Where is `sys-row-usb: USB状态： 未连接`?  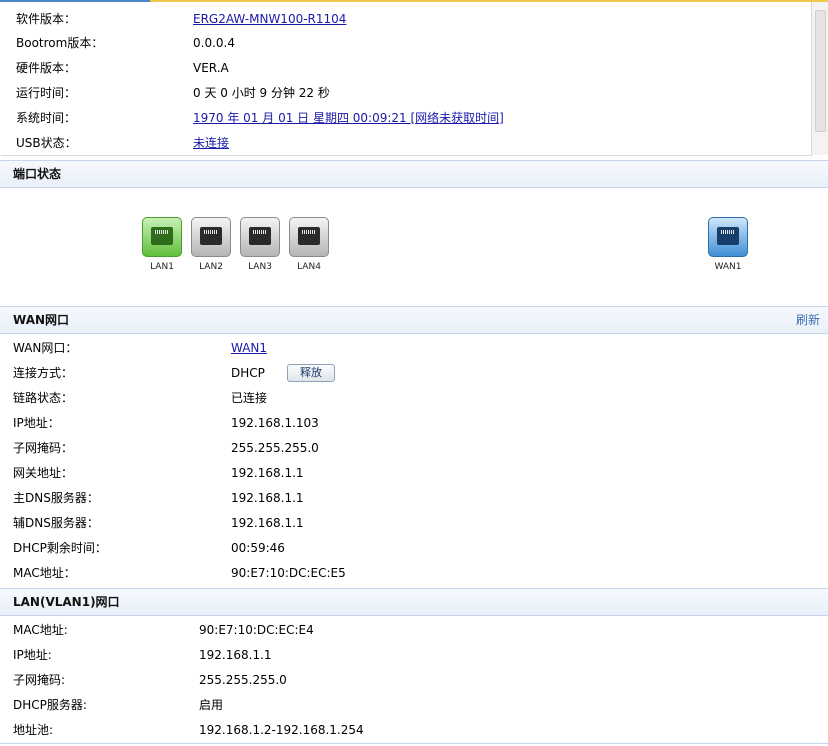 sys-row-usb: USB状态： 未连接 is located at coordinates (411, 143).